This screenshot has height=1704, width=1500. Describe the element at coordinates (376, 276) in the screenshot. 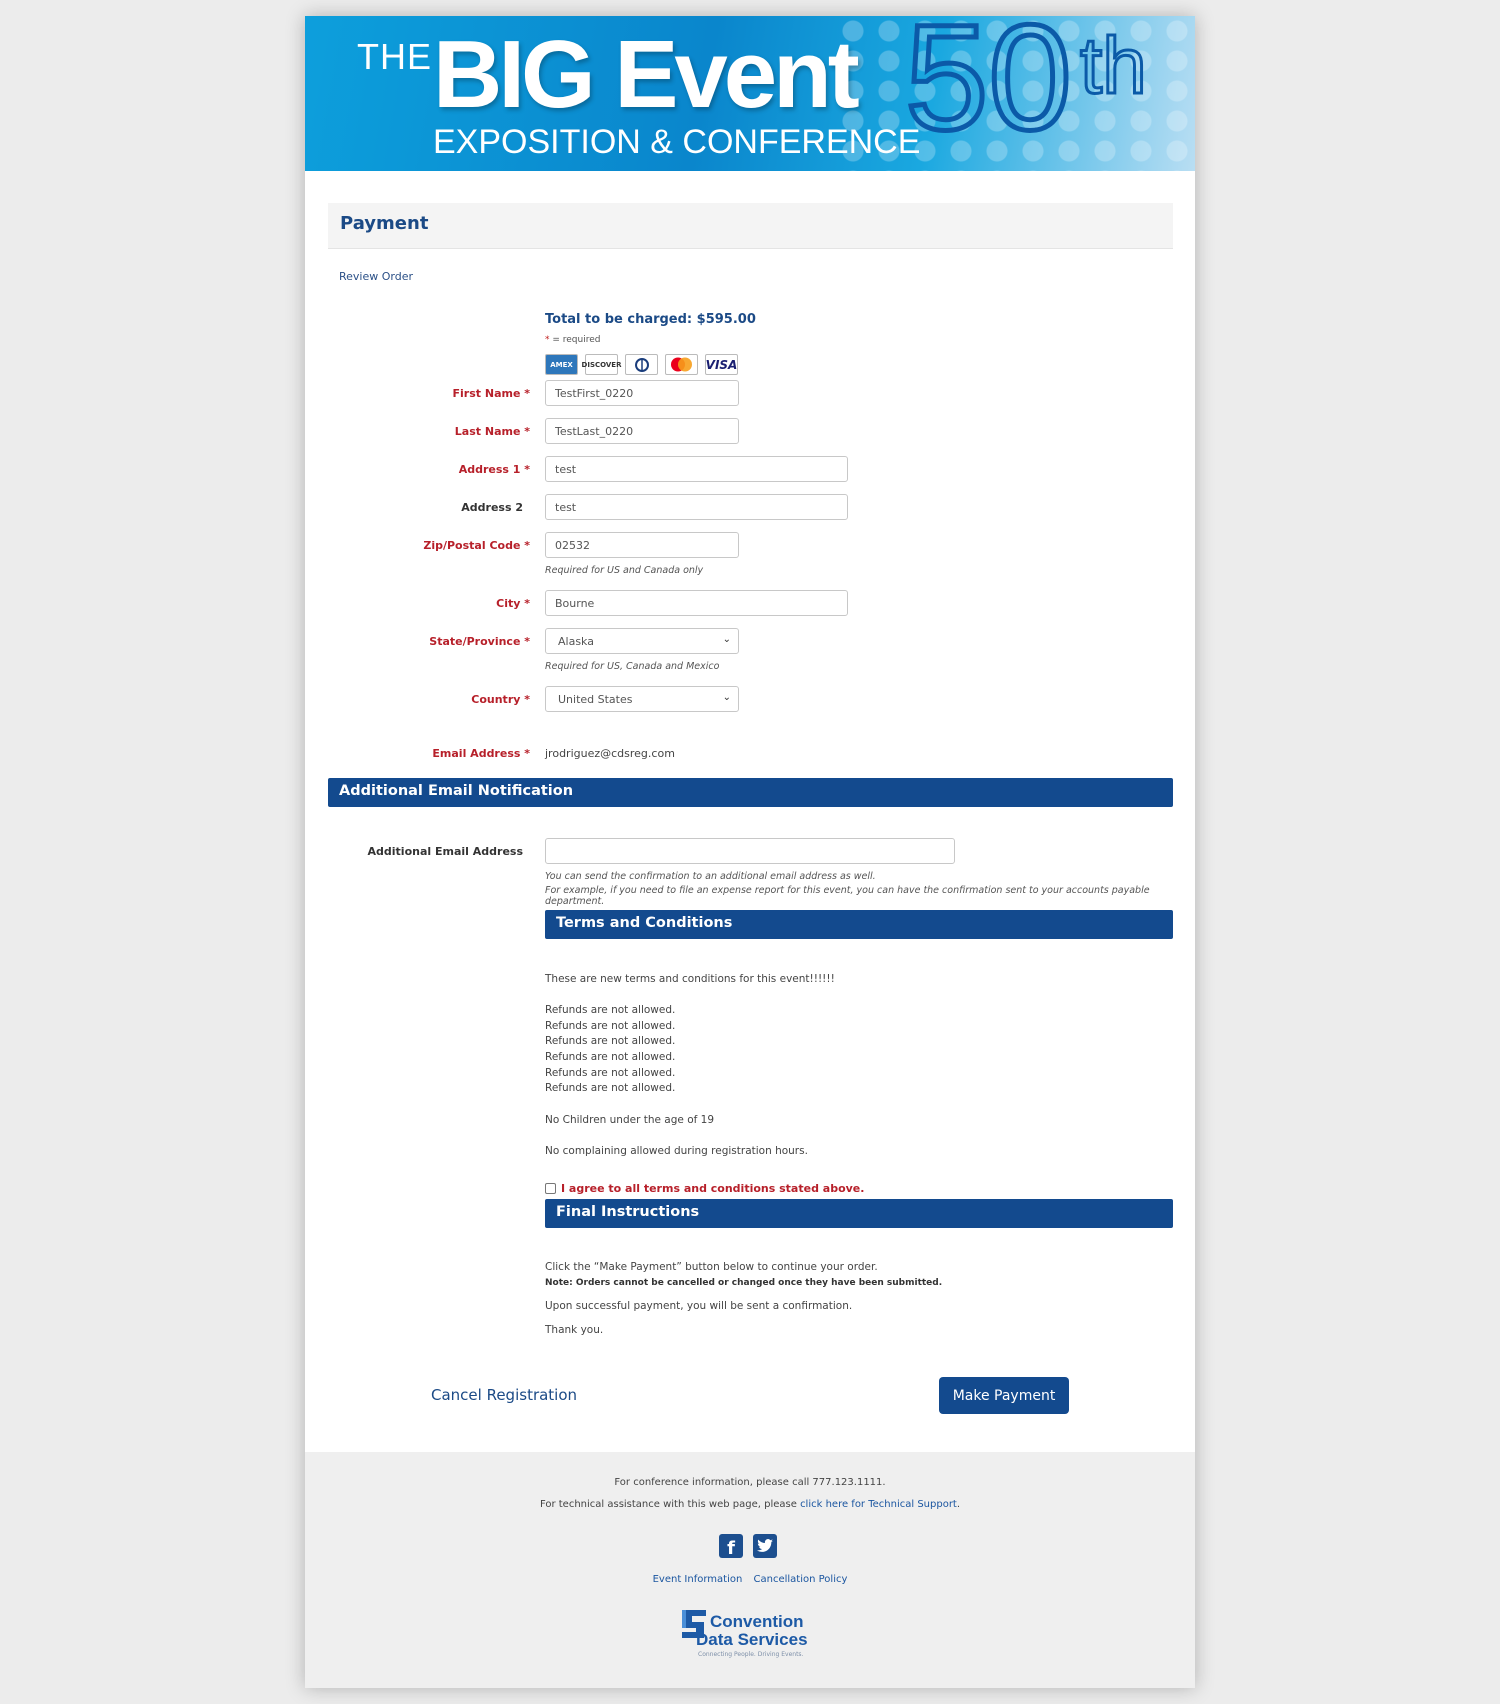

I see `review-order-link: Review Order` at that location.